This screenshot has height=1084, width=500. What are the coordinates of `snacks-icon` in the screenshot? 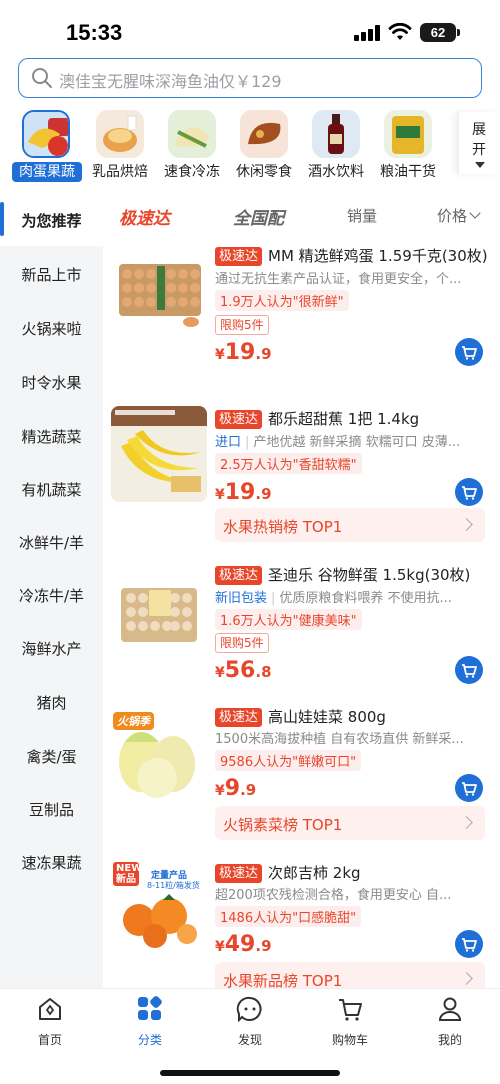 It's located at (264, 134).